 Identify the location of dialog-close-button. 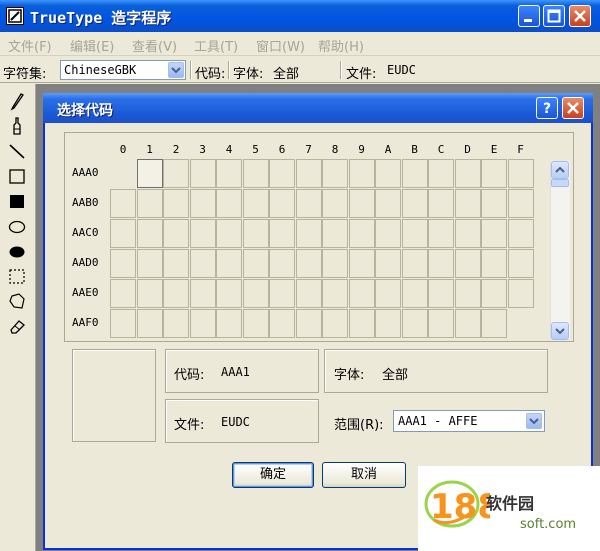
(573, 108).